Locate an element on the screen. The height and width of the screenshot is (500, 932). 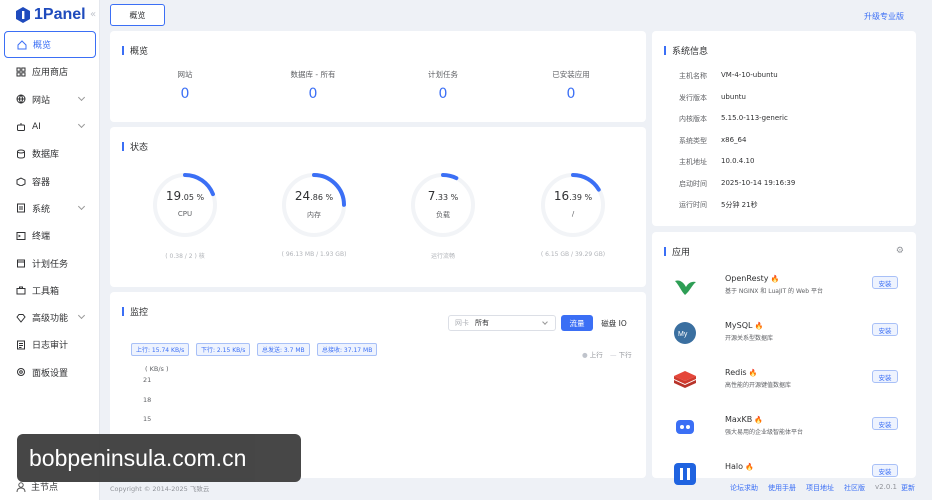
monitor-title: 监控 is located at coordinates (135, 311).